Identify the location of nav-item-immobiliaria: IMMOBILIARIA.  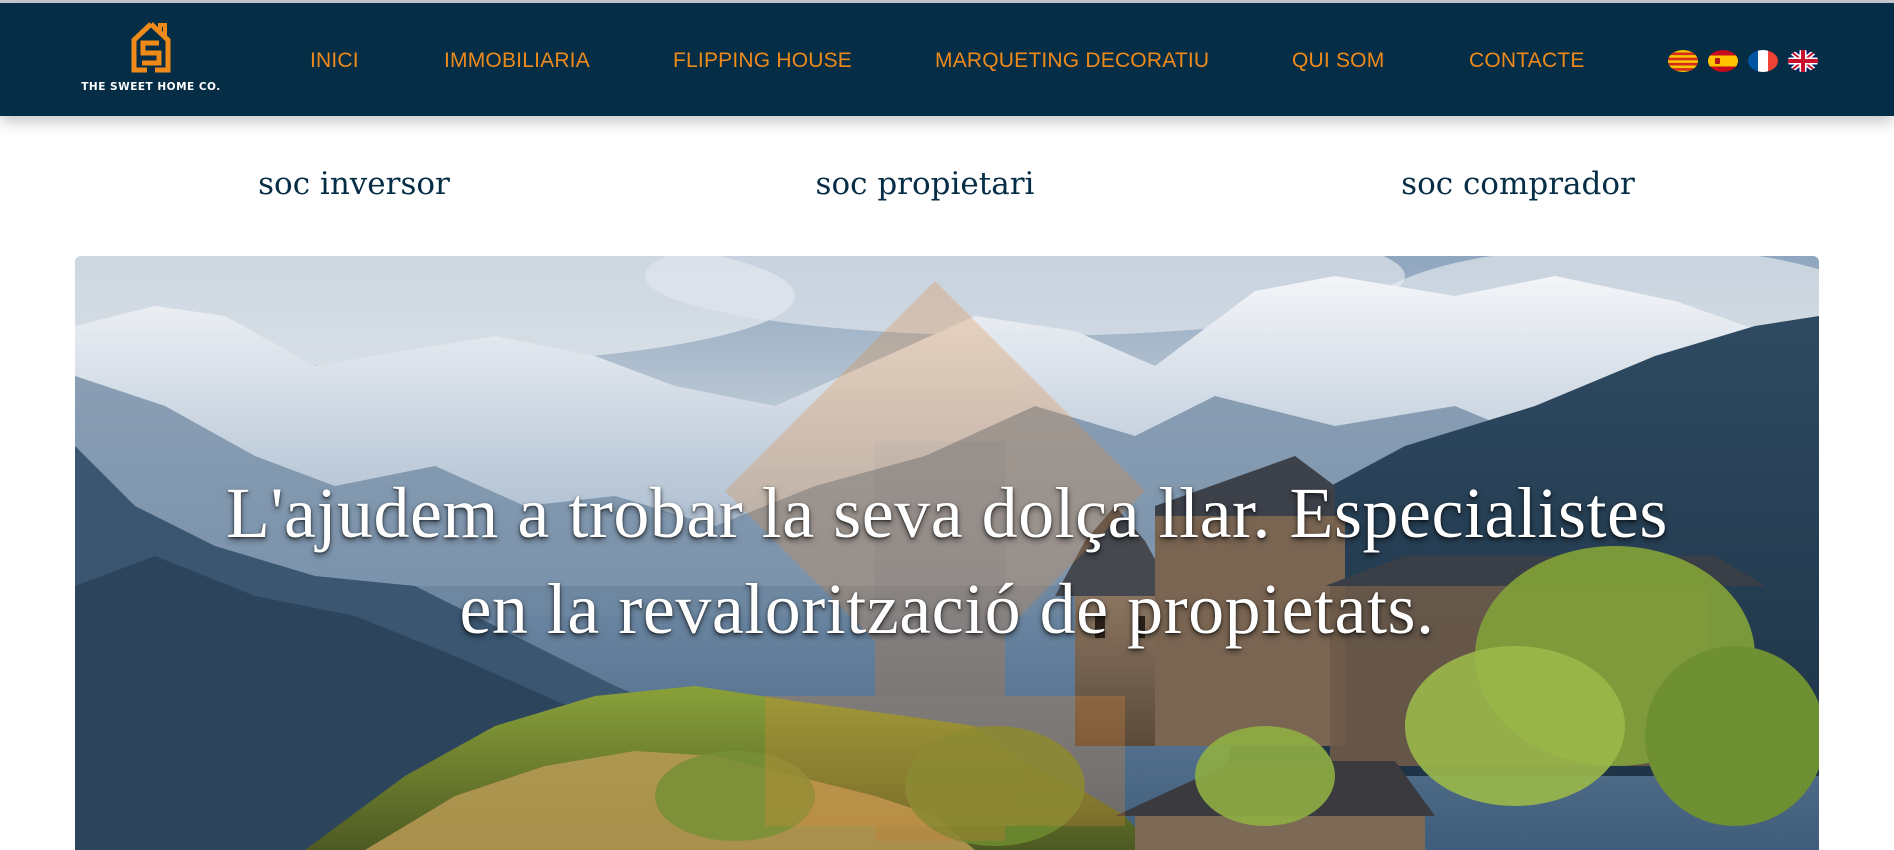
(517, 61).